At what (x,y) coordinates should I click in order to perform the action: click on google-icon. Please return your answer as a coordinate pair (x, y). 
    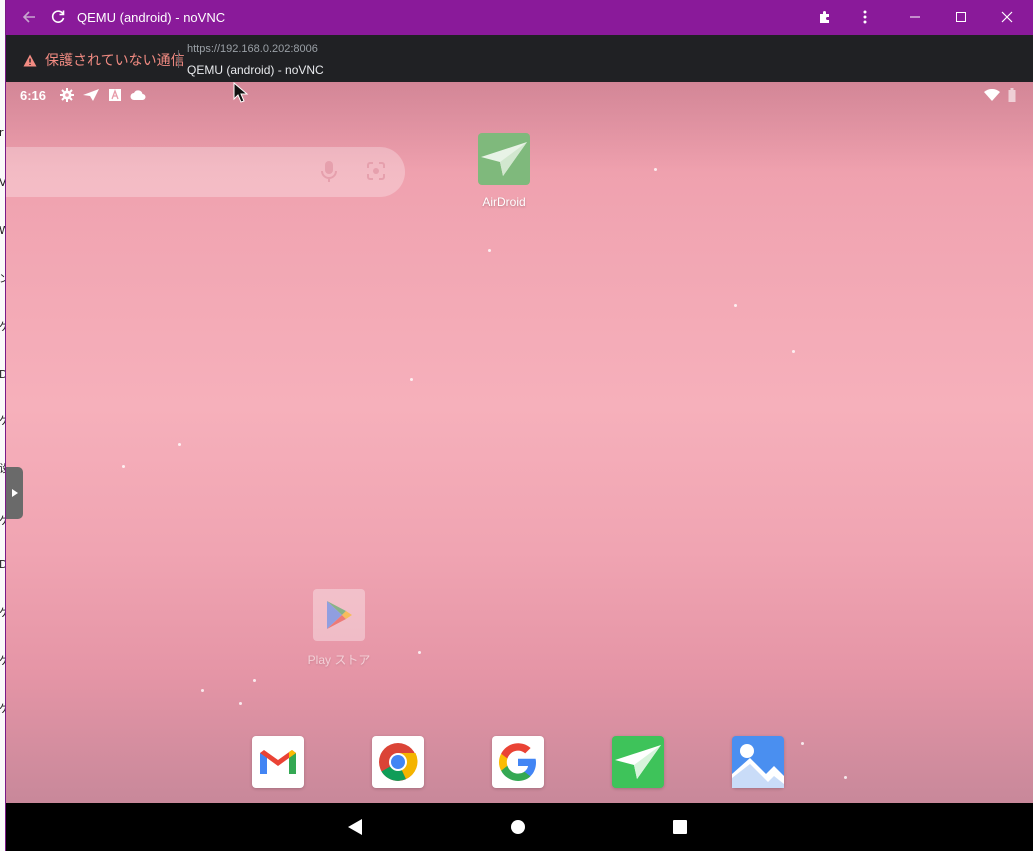
    Looking at the image, I should click on (518, 762).